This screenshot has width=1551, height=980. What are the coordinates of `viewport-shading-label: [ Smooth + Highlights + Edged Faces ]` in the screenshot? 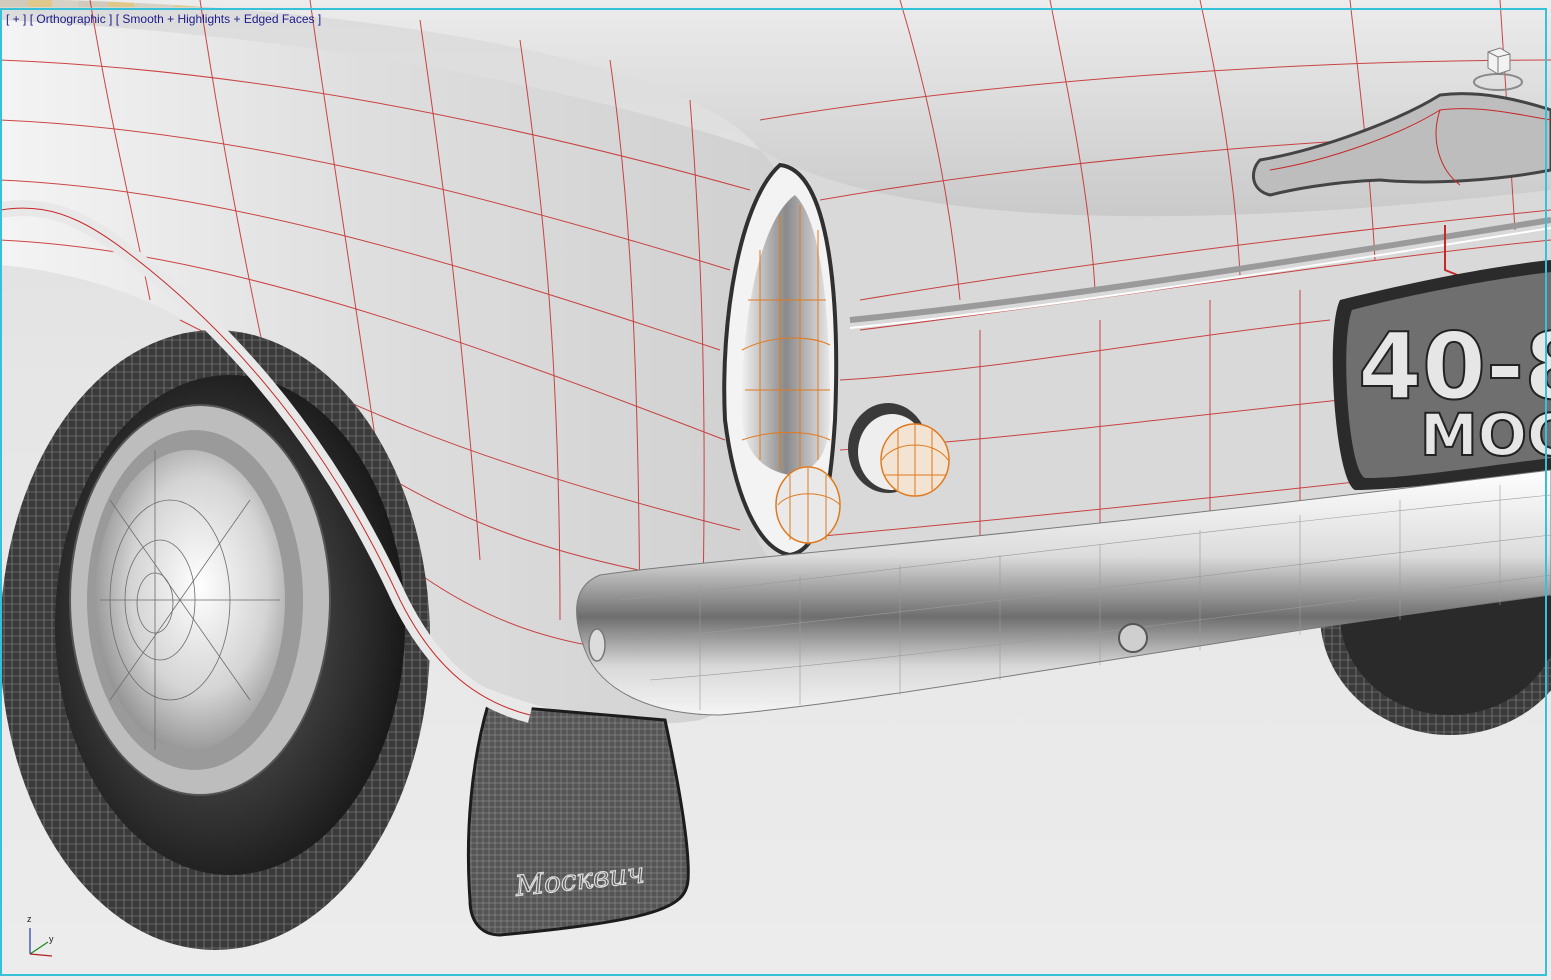 It's located at (218, 19).